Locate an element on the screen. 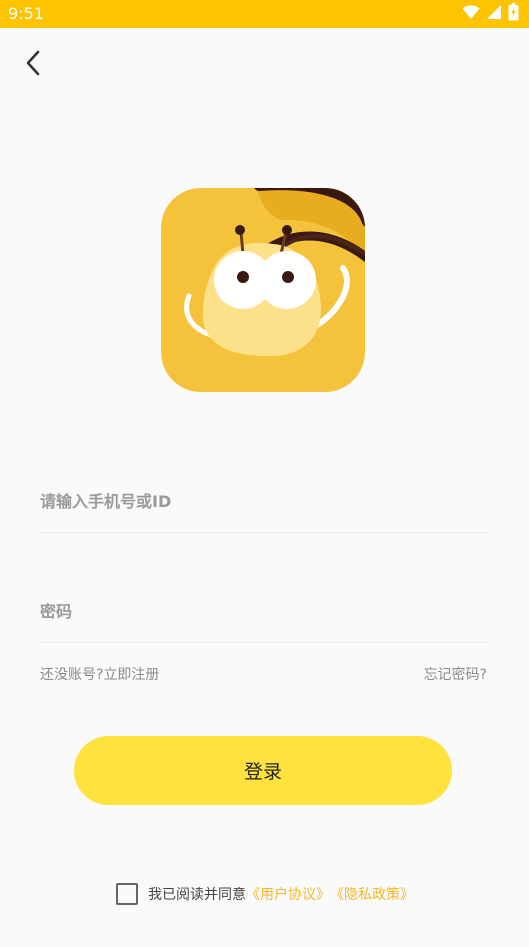  back-button is located at coordinates (33, 65).